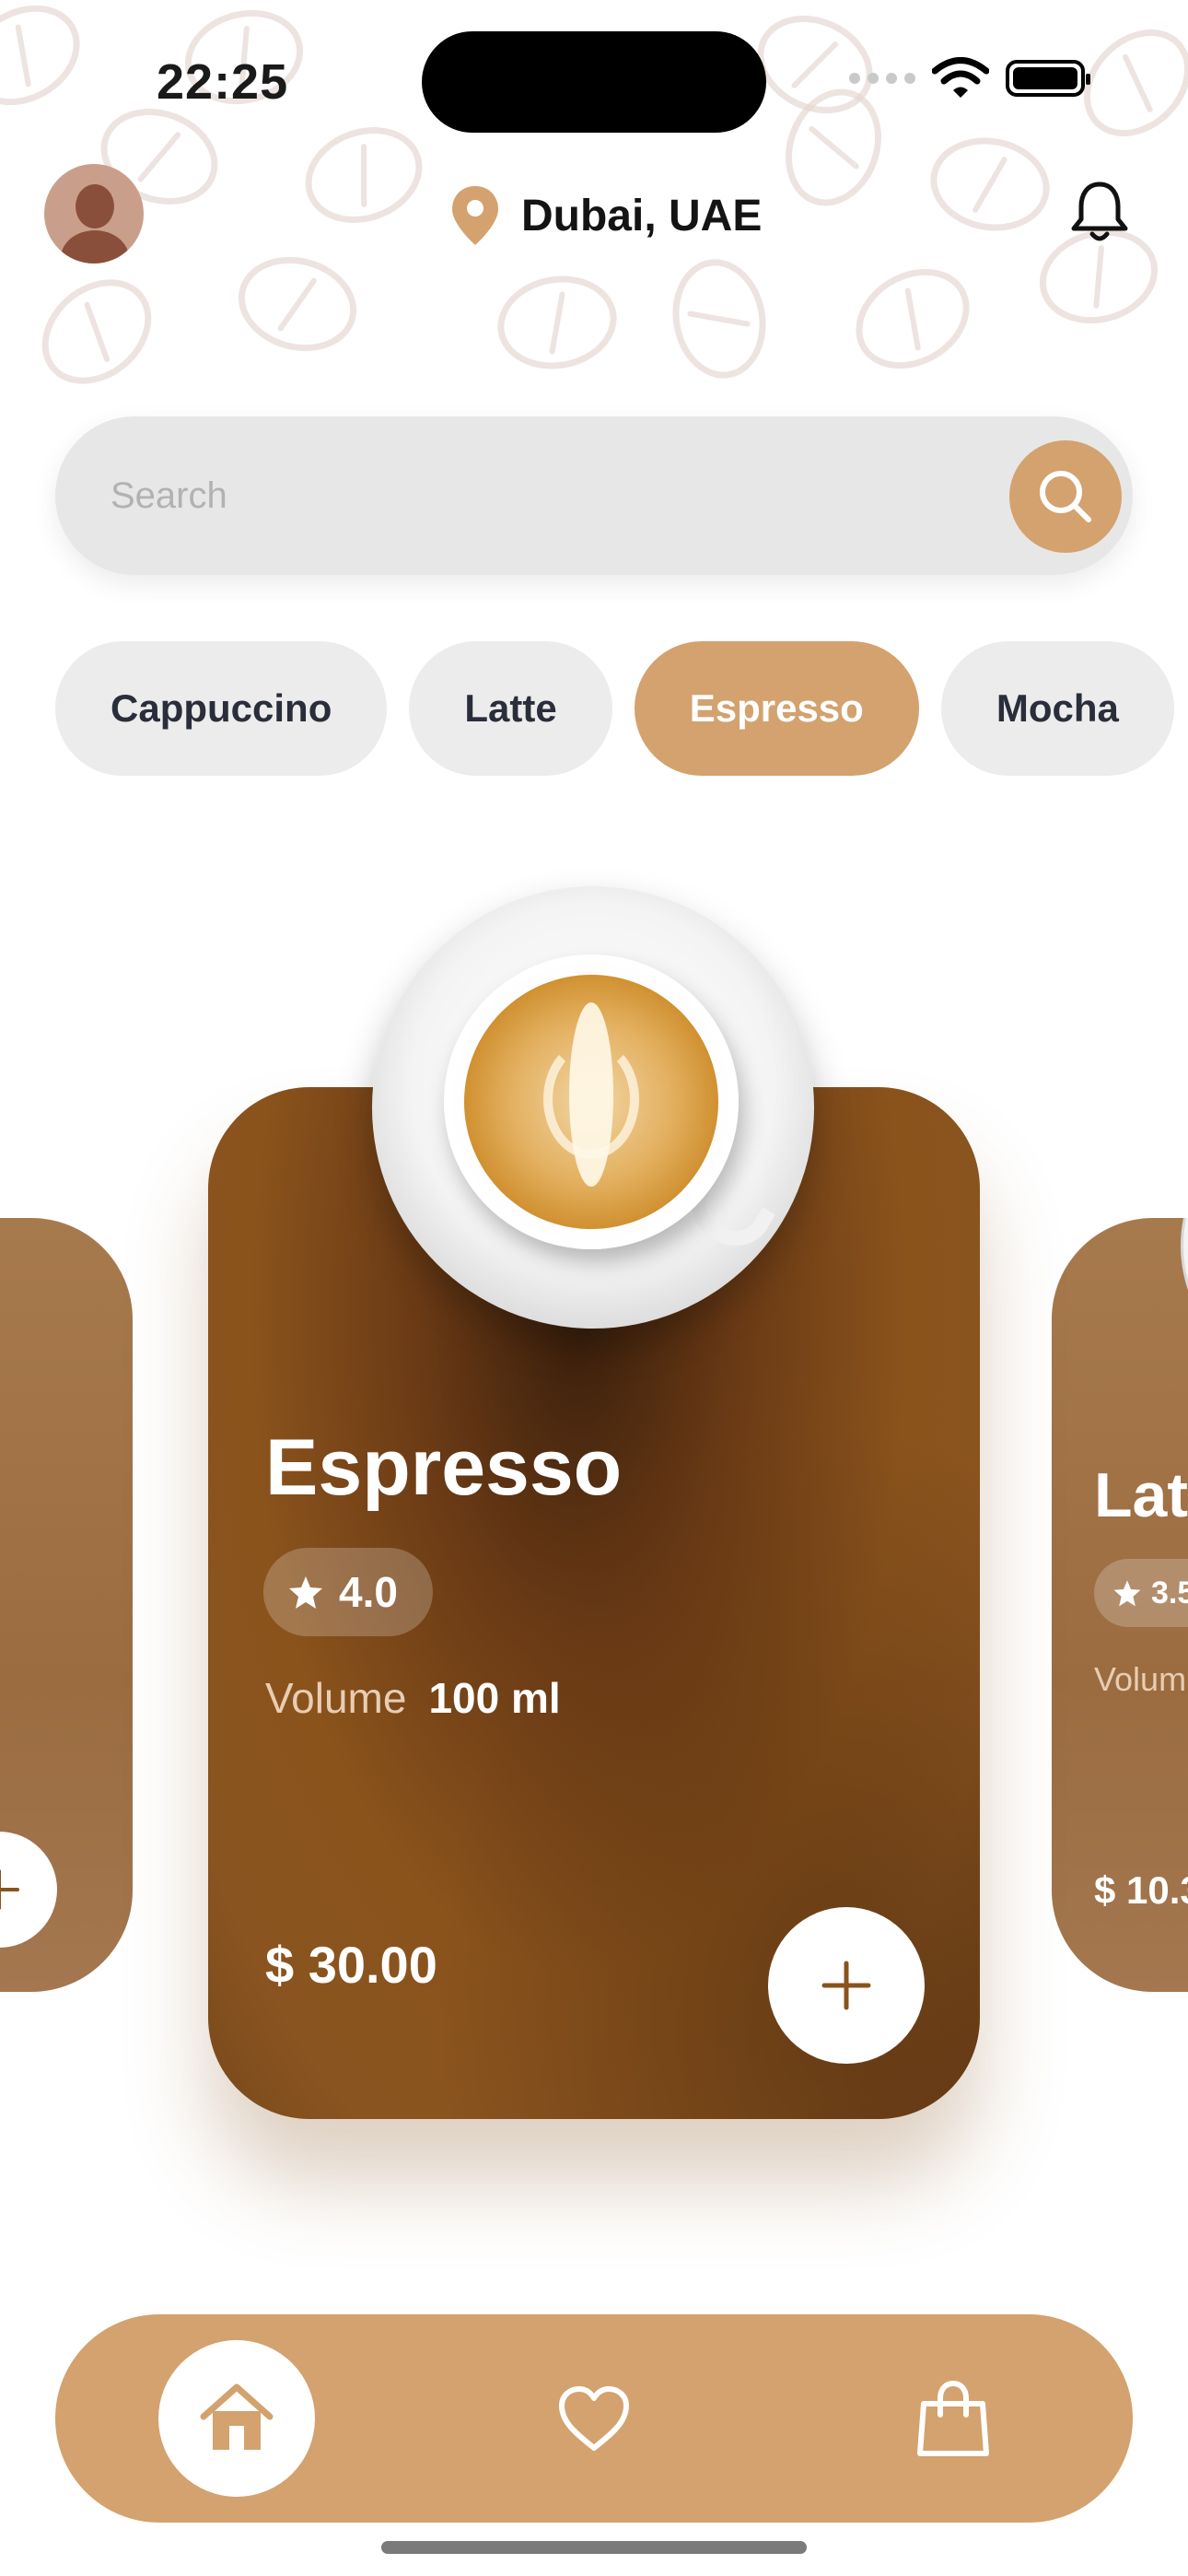 The width and height of the screenshot is (1188, 2576). I want to click on tab-cappuccino: Cappuccino, so click(221, 708).